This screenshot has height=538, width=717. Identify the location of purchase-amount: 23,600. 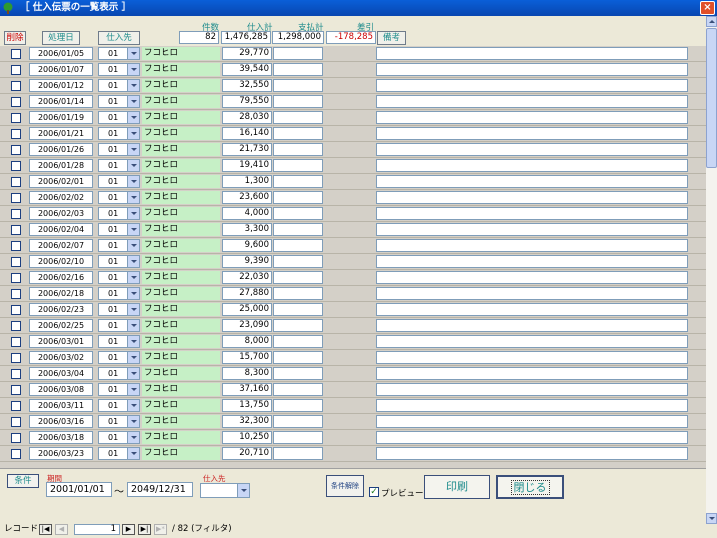
(247, 197).